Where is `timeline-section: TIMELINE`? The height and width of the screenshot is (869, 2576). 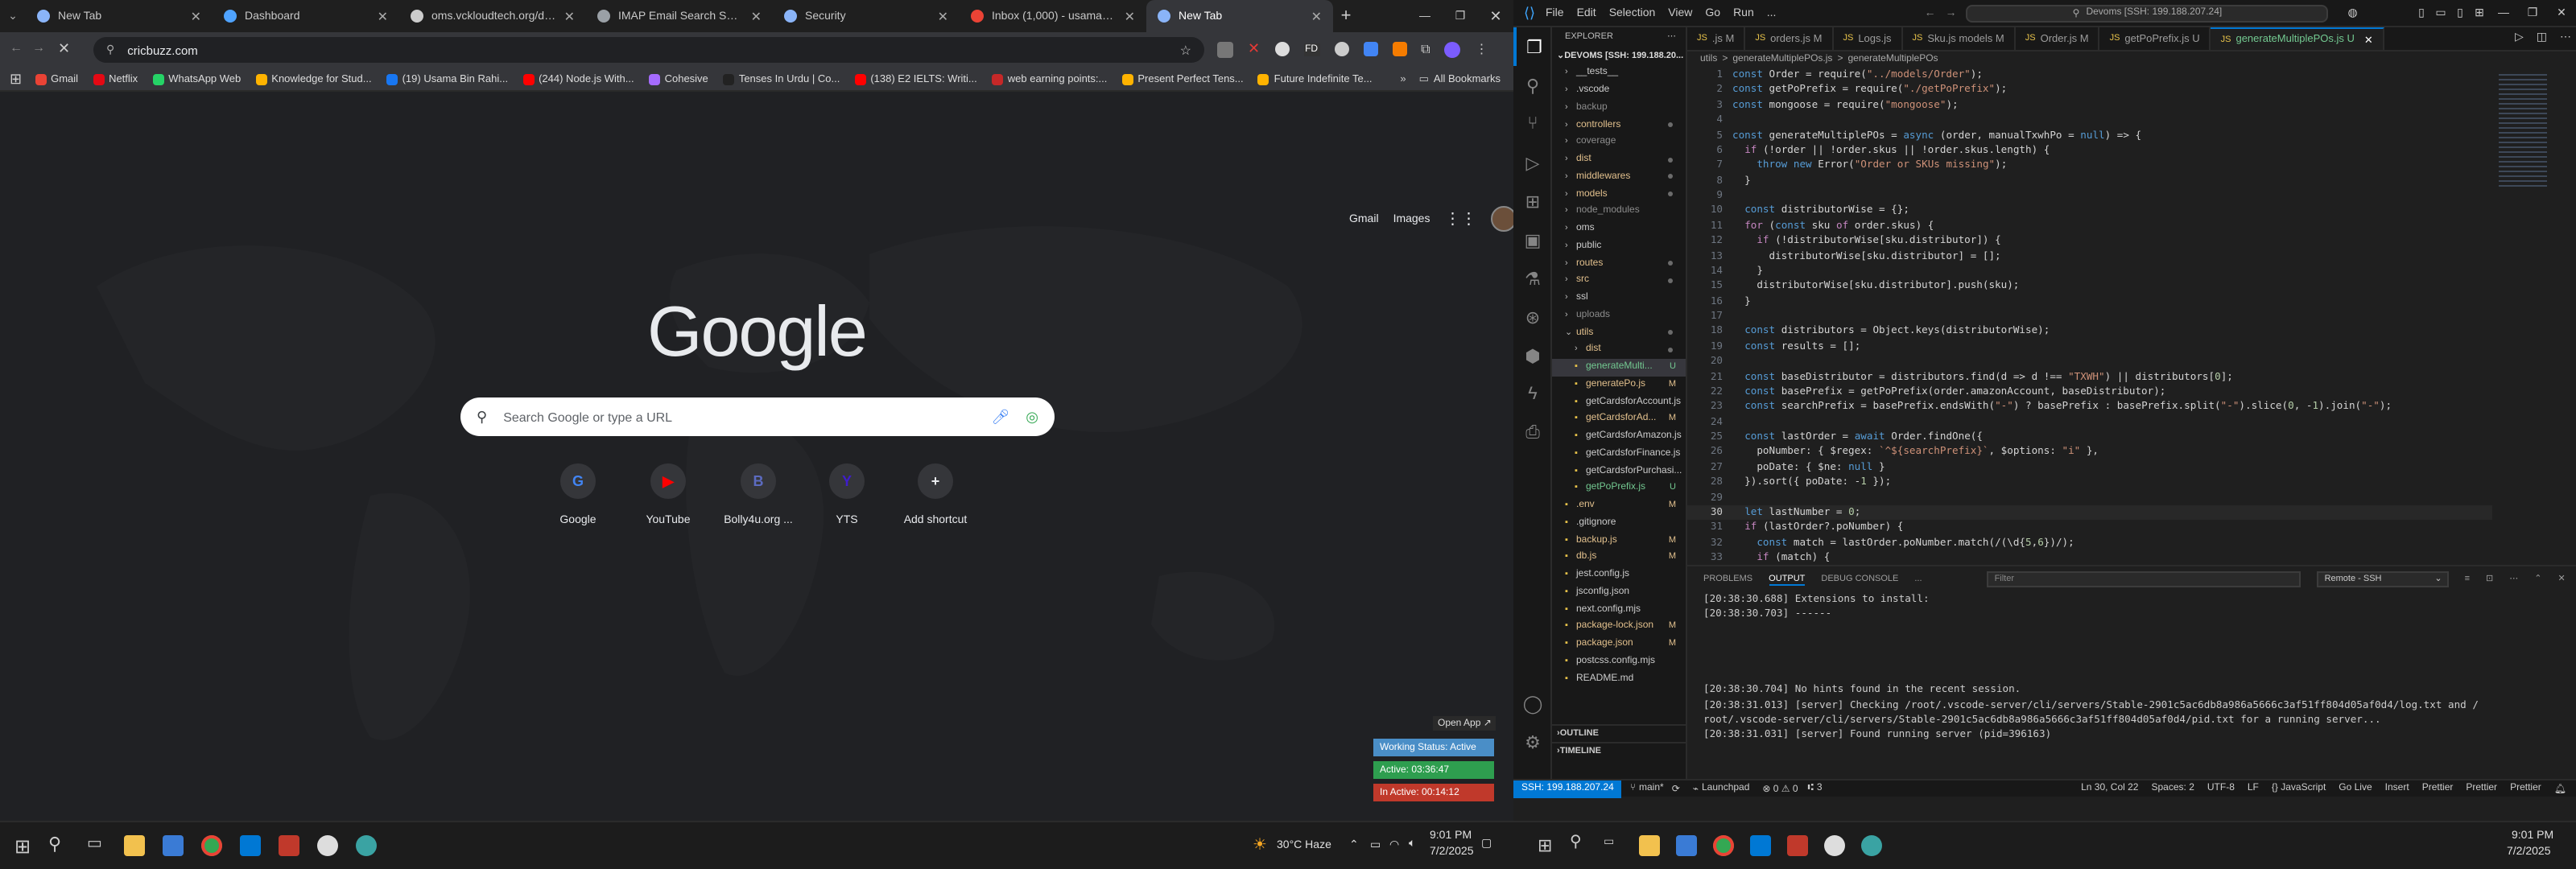 timeline-section: TIMELINE is located at coordinates (1580, 751).